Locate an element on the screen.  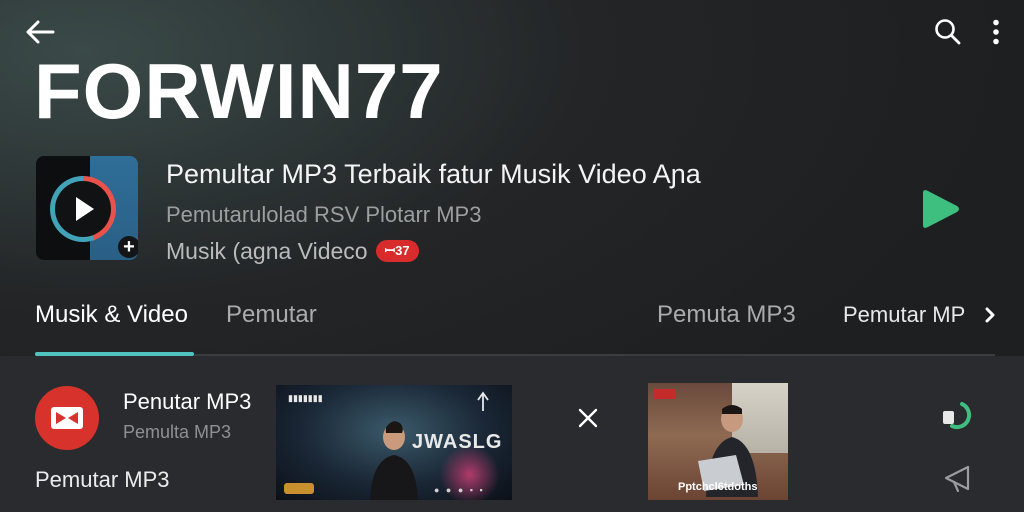
search-button is located at coordinates (948, 32).